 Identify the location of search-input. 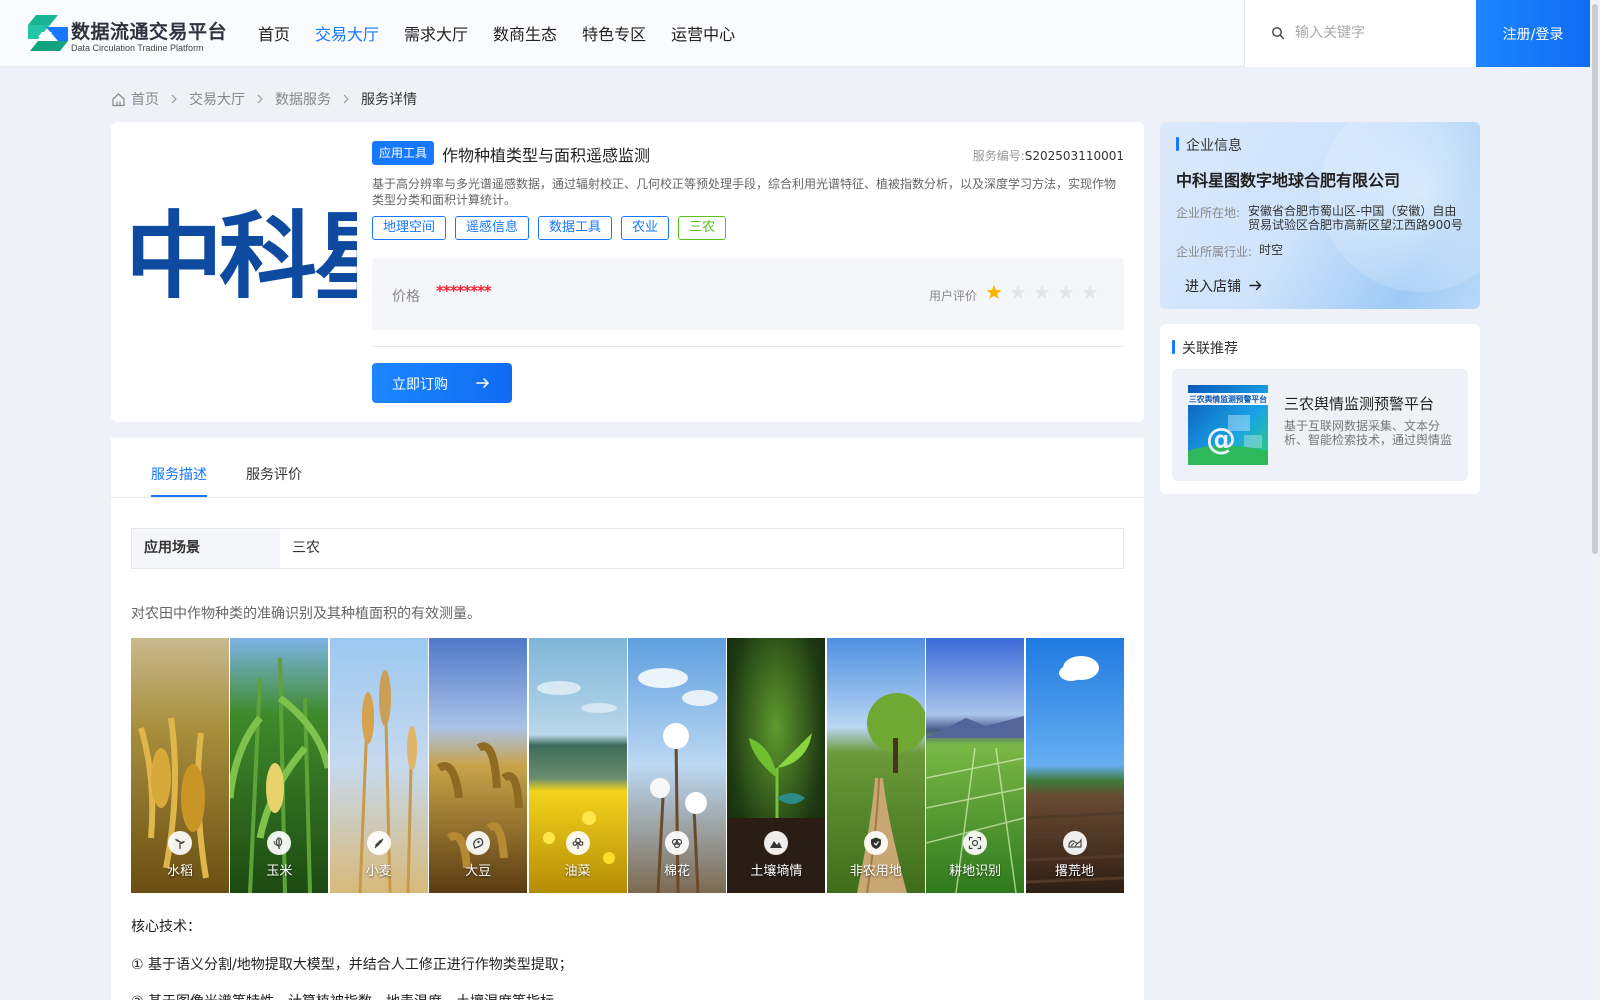
(1380, 33).